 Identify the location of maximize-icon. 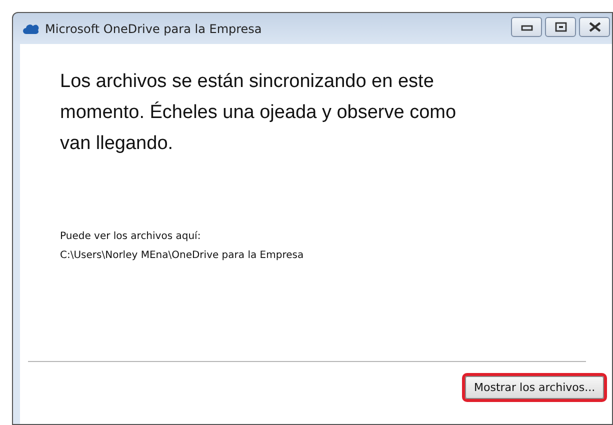
(560, 27).